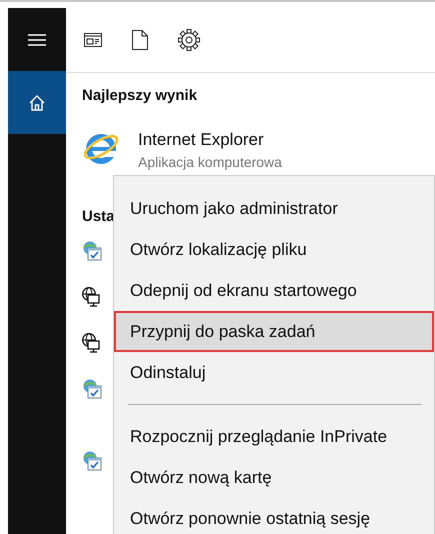  I want to click on menu-item: Odinstaluj, so click(274, 372).